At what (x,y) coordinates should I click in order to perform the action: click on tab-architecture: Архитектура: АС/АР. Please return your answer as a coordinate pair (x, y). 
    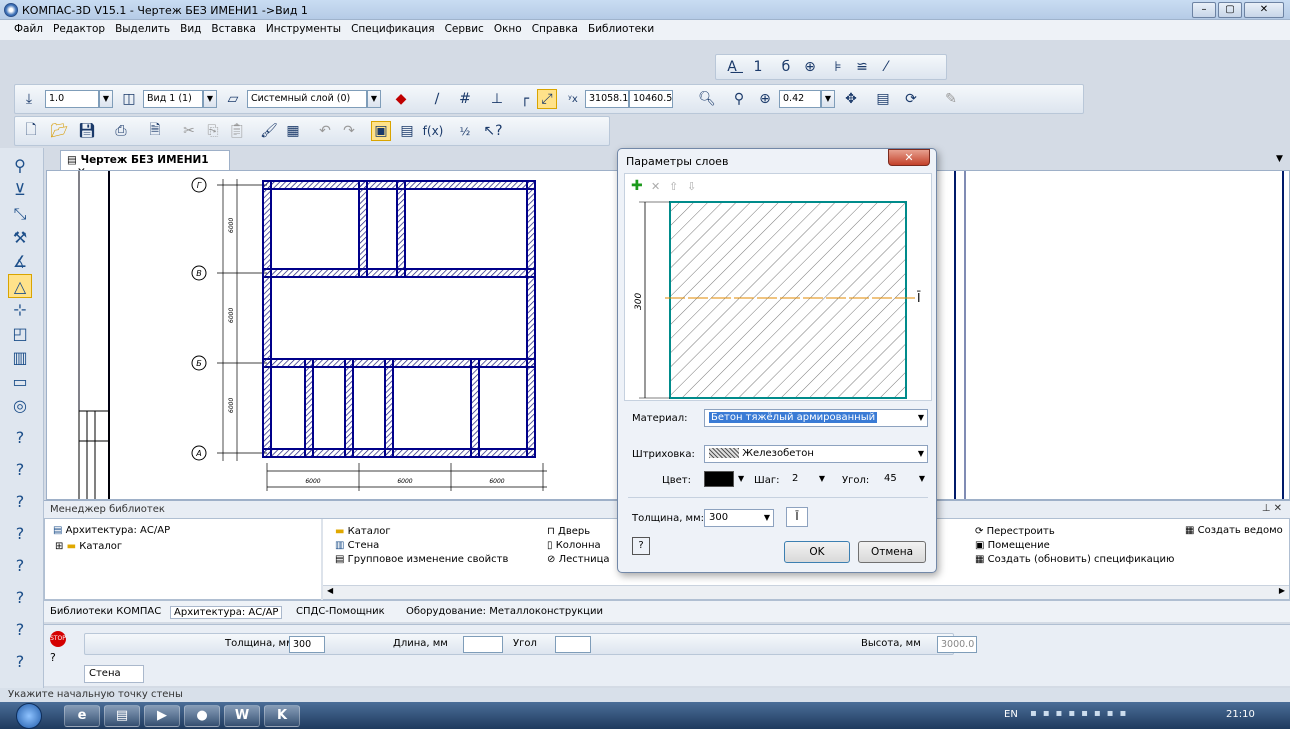
    Looking at the image, I should click on (226, 612).